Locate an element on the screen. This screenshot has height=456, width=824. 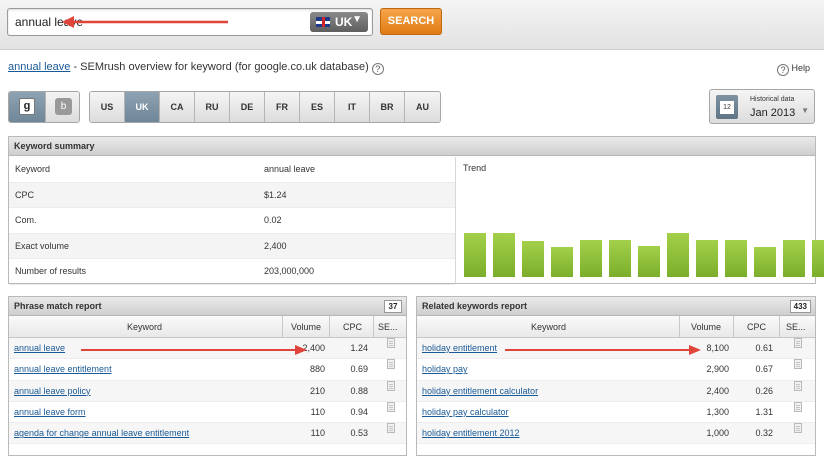
summary-row: Number of results 203,000,000 is located at coordinates (232, 272).